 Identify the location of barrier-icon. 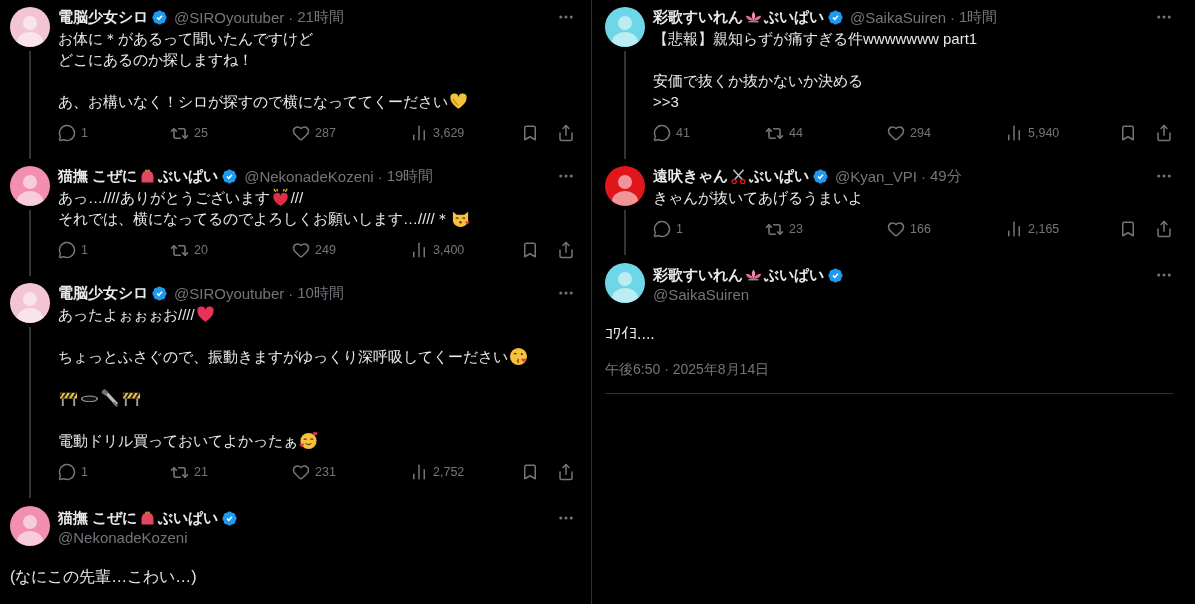
(131, 398).